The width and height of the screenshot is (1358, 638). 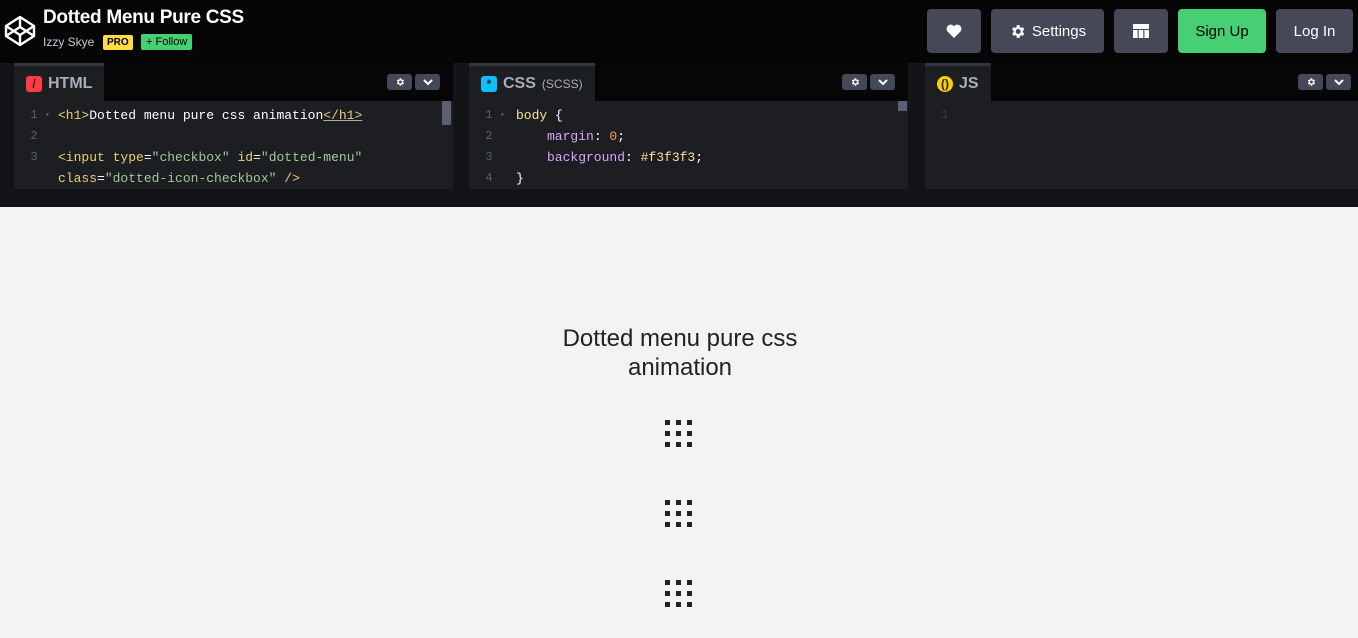 What do you see at coordinates (343, 115) in the screenshot?
I see `code-token: </h1>` at bounding box center [343, 115].